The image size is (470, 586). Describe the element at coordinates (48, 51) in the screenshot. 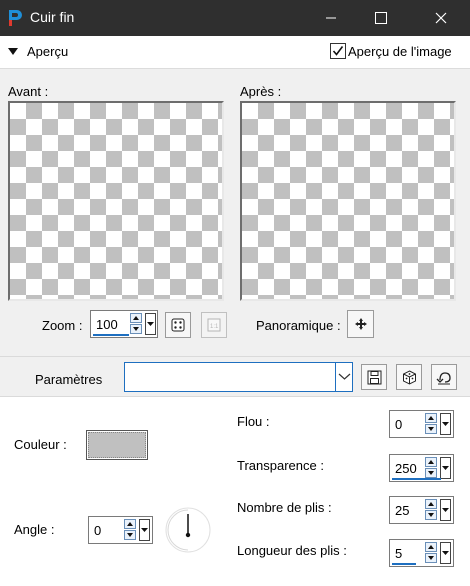

I see `apercu-label: Aperçu` at that location.